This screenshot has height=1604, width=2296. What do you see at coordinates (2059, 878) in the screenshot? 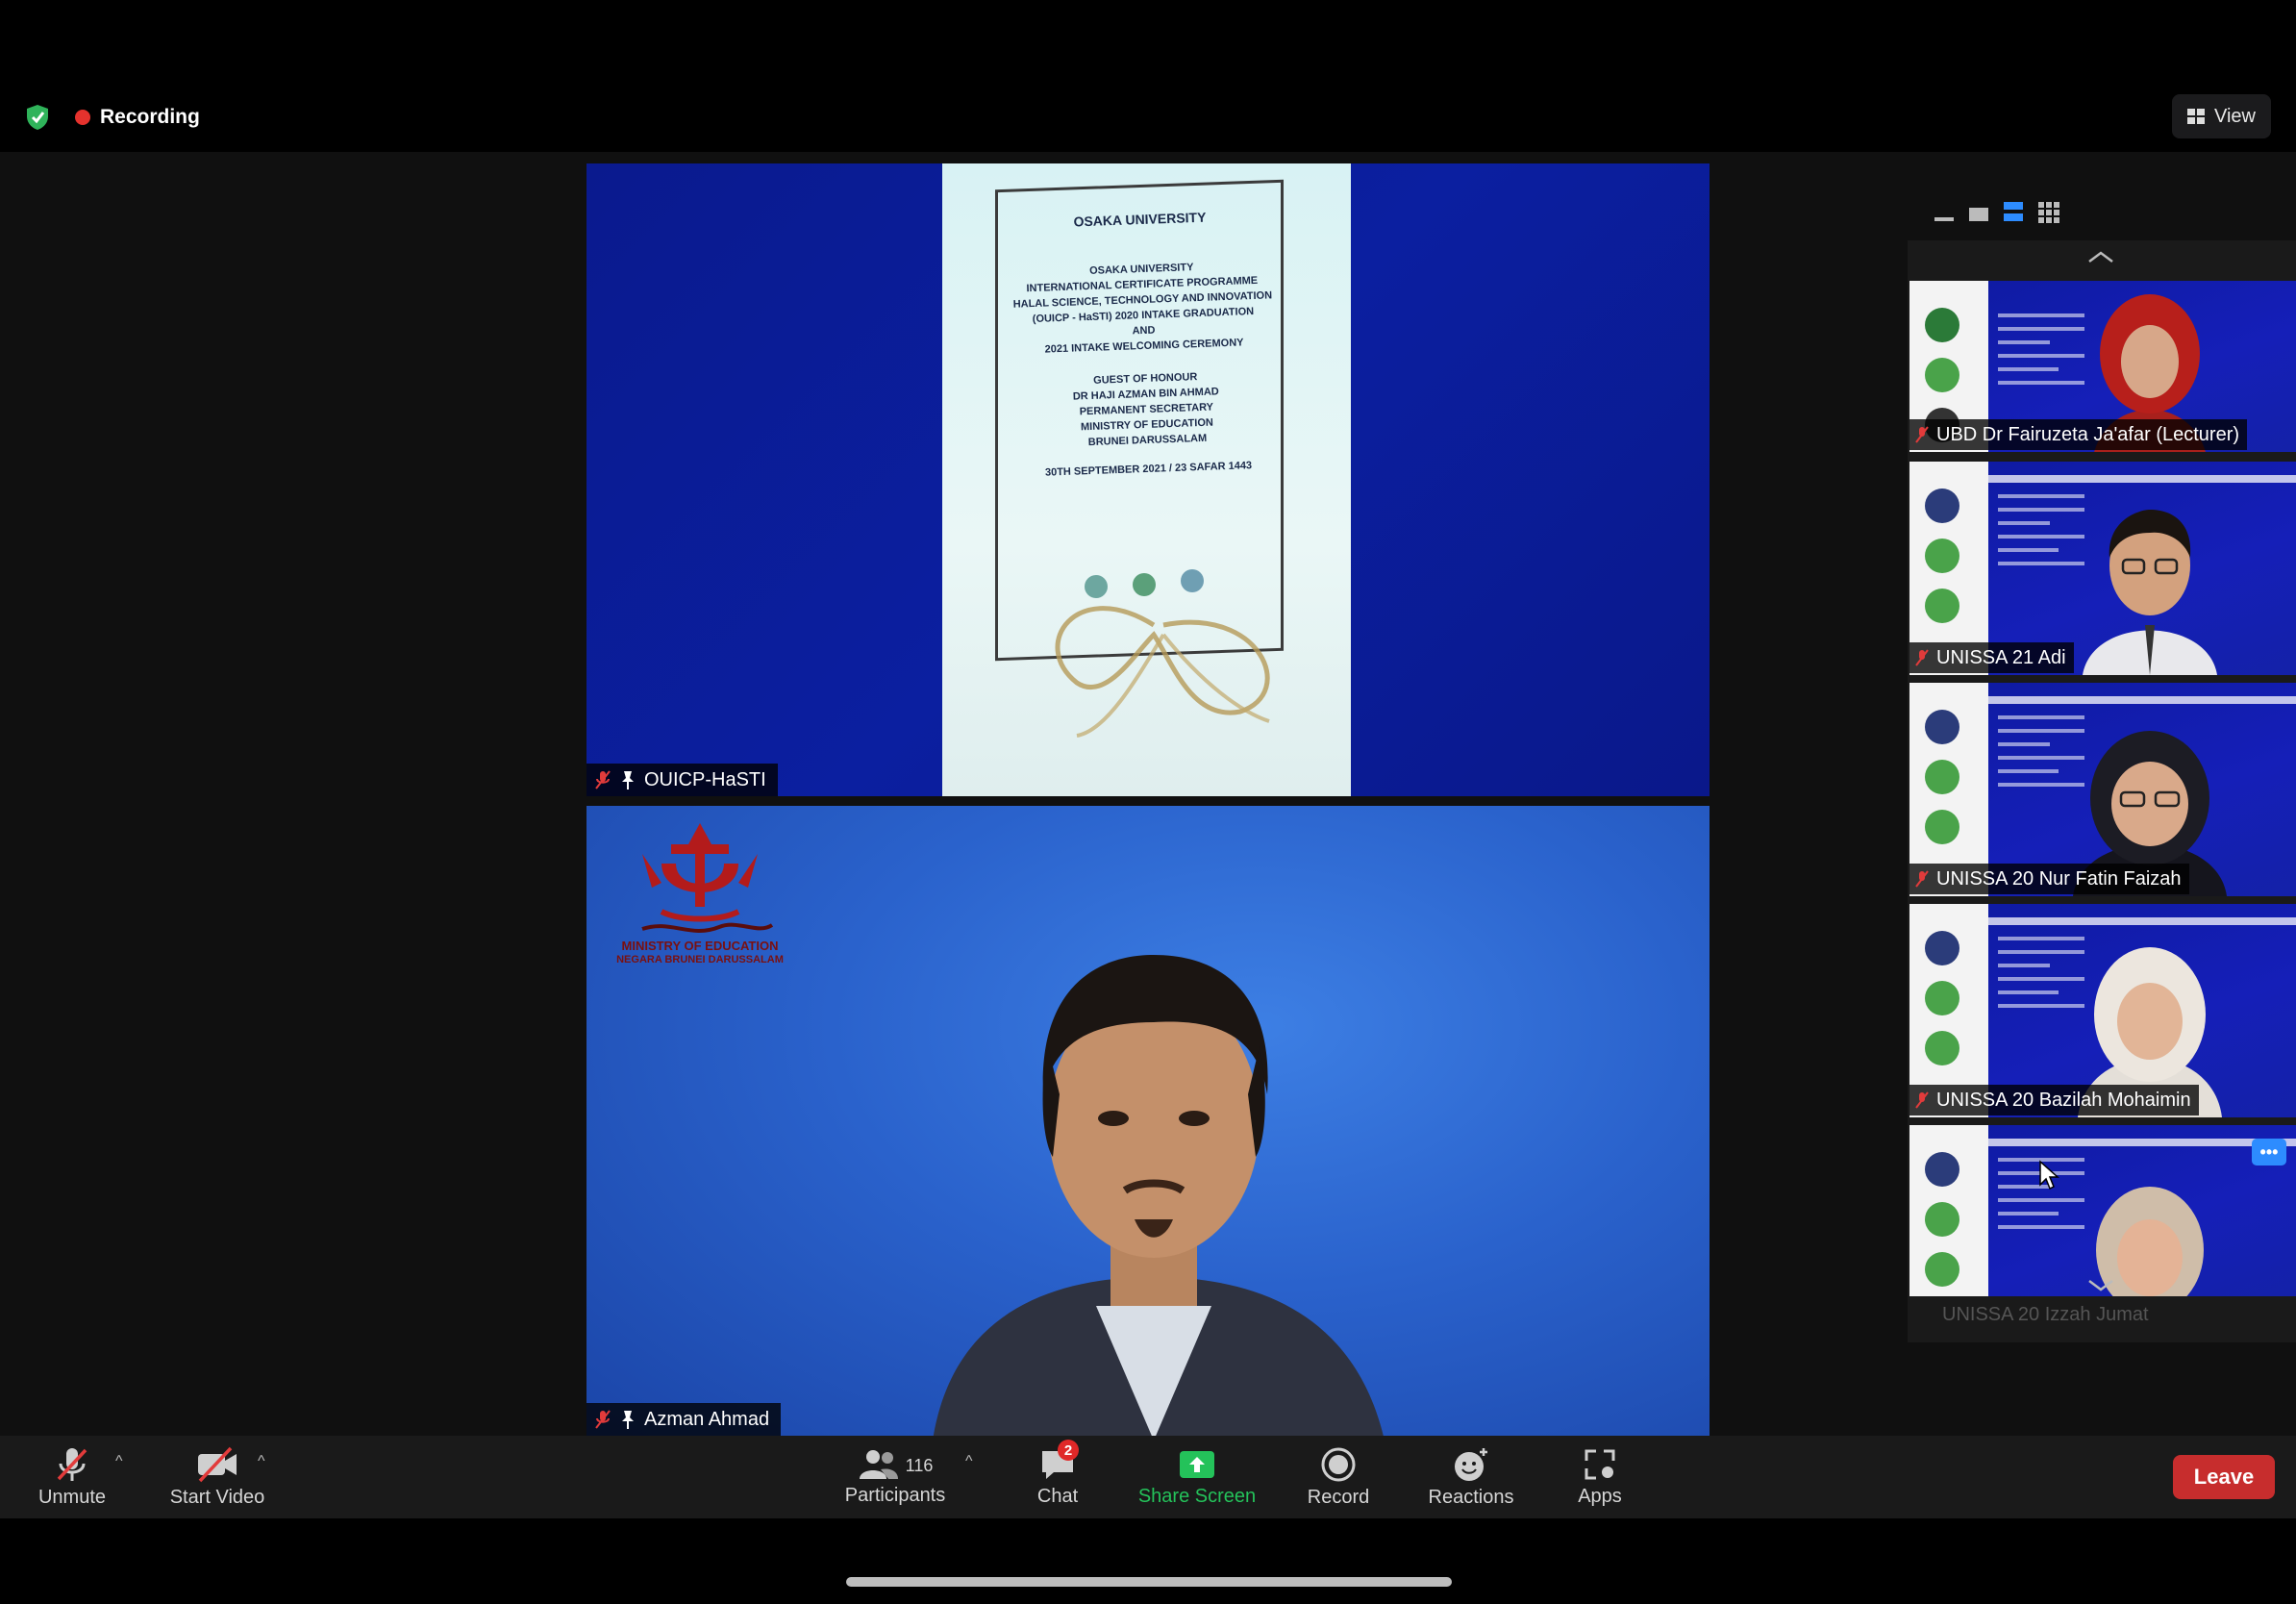
I see `thumbnail-name: UNISSA 20 Nur Fatin Faizah` at bounding box center [2059, 878].